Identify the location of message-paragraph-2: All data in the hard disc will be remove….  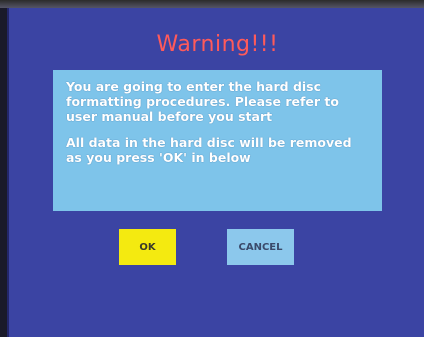
(218, 150).